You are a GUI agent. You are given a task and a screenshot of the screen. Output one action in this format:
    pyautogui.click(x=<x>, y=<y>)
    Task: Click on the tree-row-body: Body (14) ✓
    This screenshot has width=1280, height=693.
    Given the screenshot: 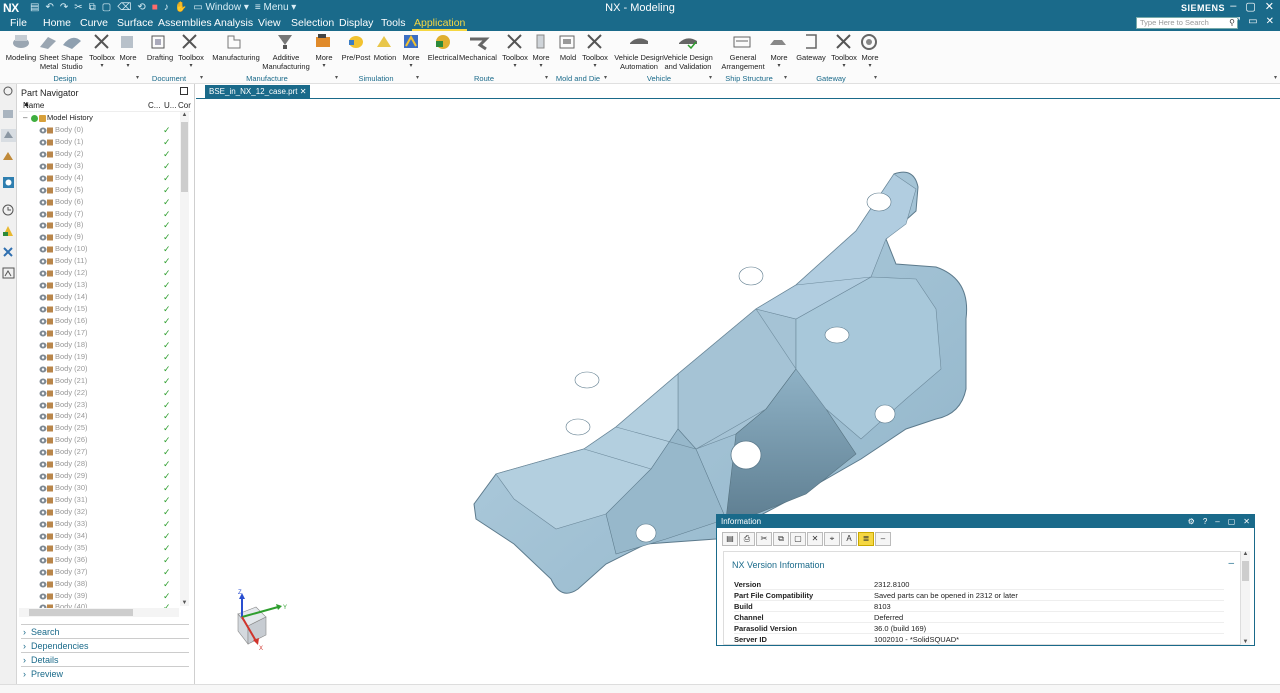 What is the action you would take?
    pyautogui.click(x=99, y=297)
    